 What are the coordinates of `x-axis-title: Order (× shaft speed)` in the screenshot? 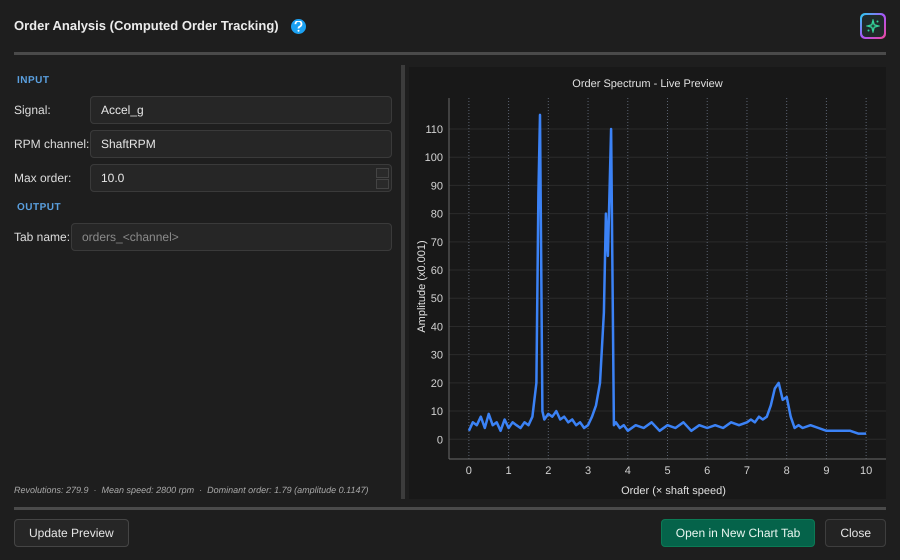 It's located at (673, 491).